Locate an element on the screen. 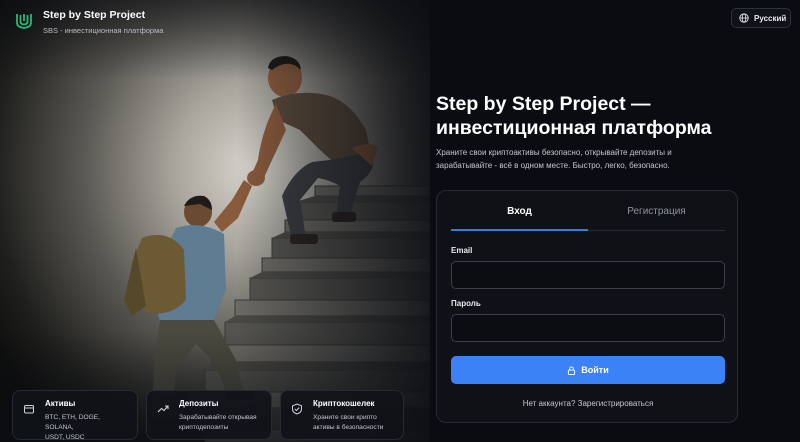  feature-text-line: USDT, USDC is located at coordinates (65, 437).